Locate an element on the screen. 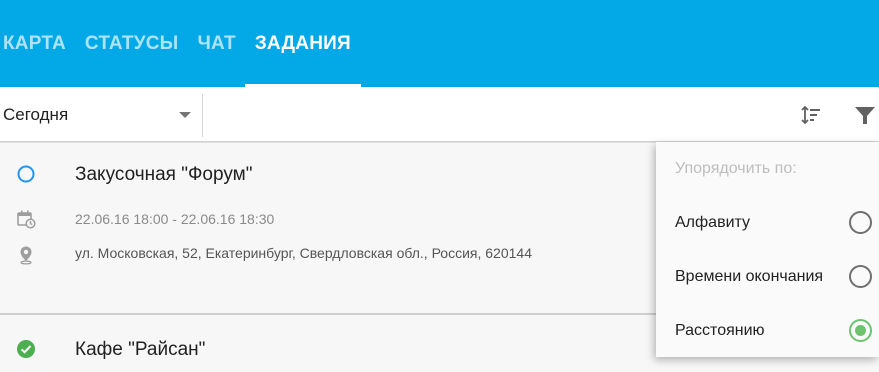 The image size is (879, 372). toolbar-divider is located at coordinates (202, 115).